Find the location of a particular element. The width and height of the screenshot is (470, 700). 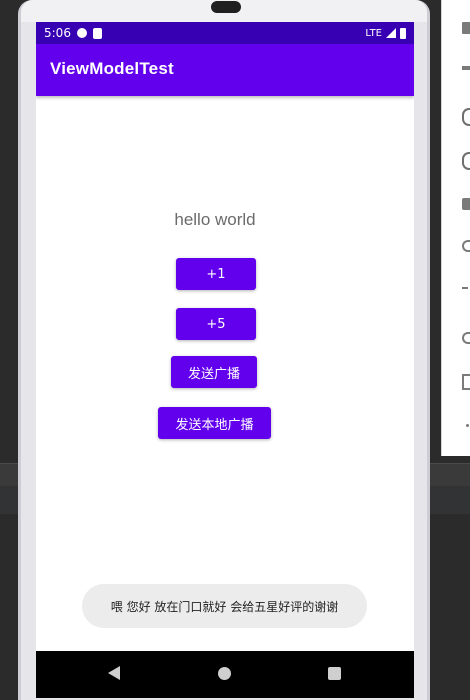

nav-recents-icon is located at coordinates (334, 673).